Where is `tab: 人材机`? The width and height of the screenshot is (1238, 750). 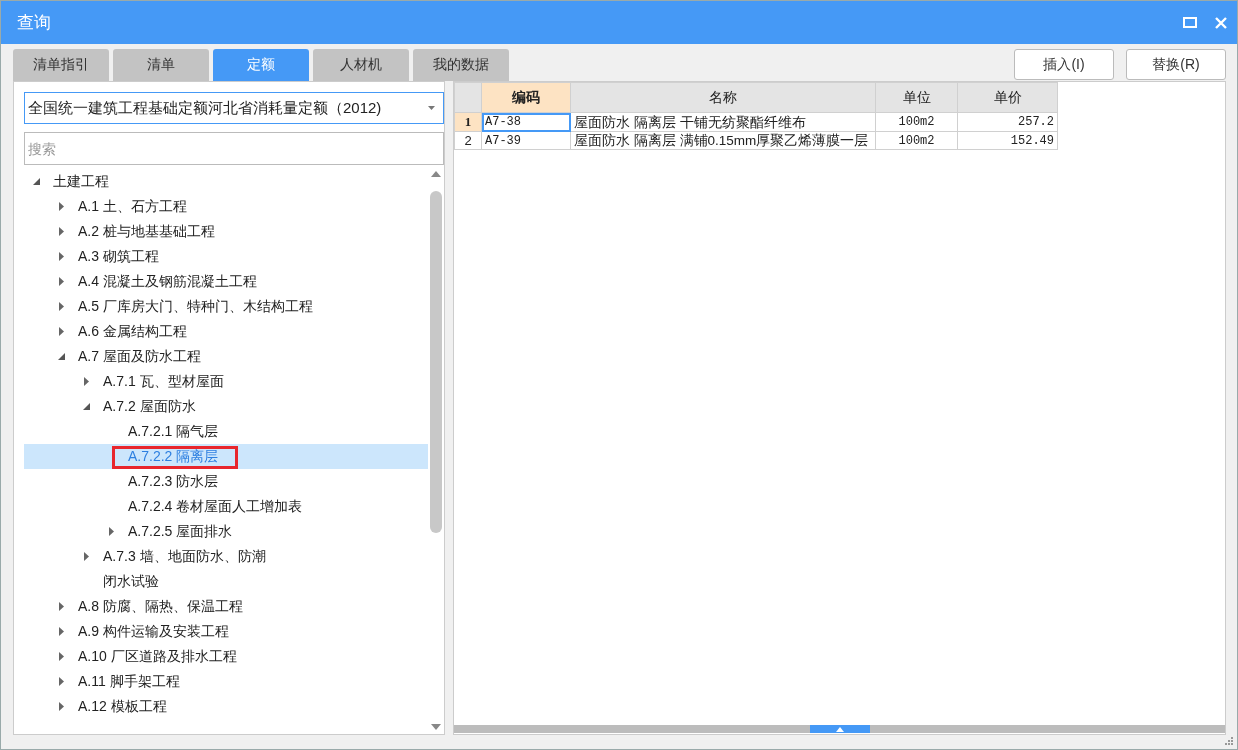 tab: 人材机 is located at coordinates (361, 65).